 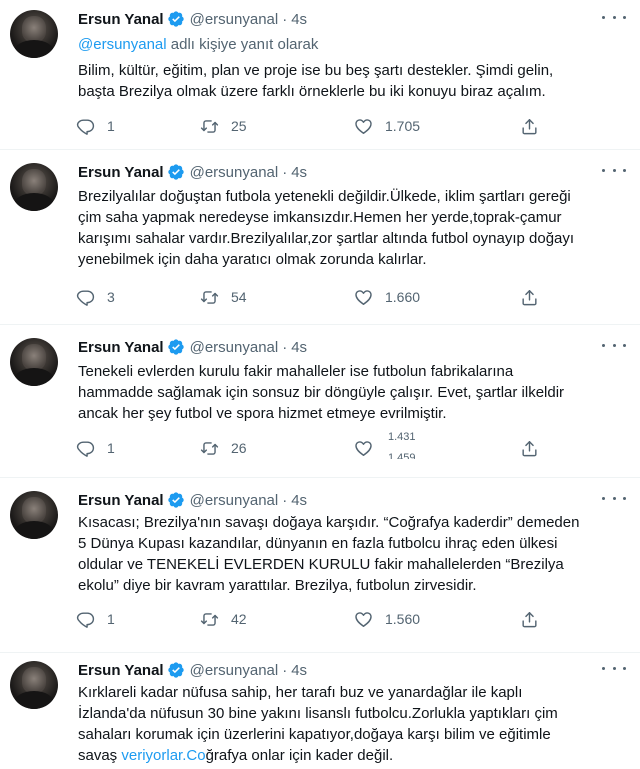 What do you see at coordinates (402, 437) in the screenshot?
I see `like-count-animating-top: 1.431` at bounding box center [402, 437].